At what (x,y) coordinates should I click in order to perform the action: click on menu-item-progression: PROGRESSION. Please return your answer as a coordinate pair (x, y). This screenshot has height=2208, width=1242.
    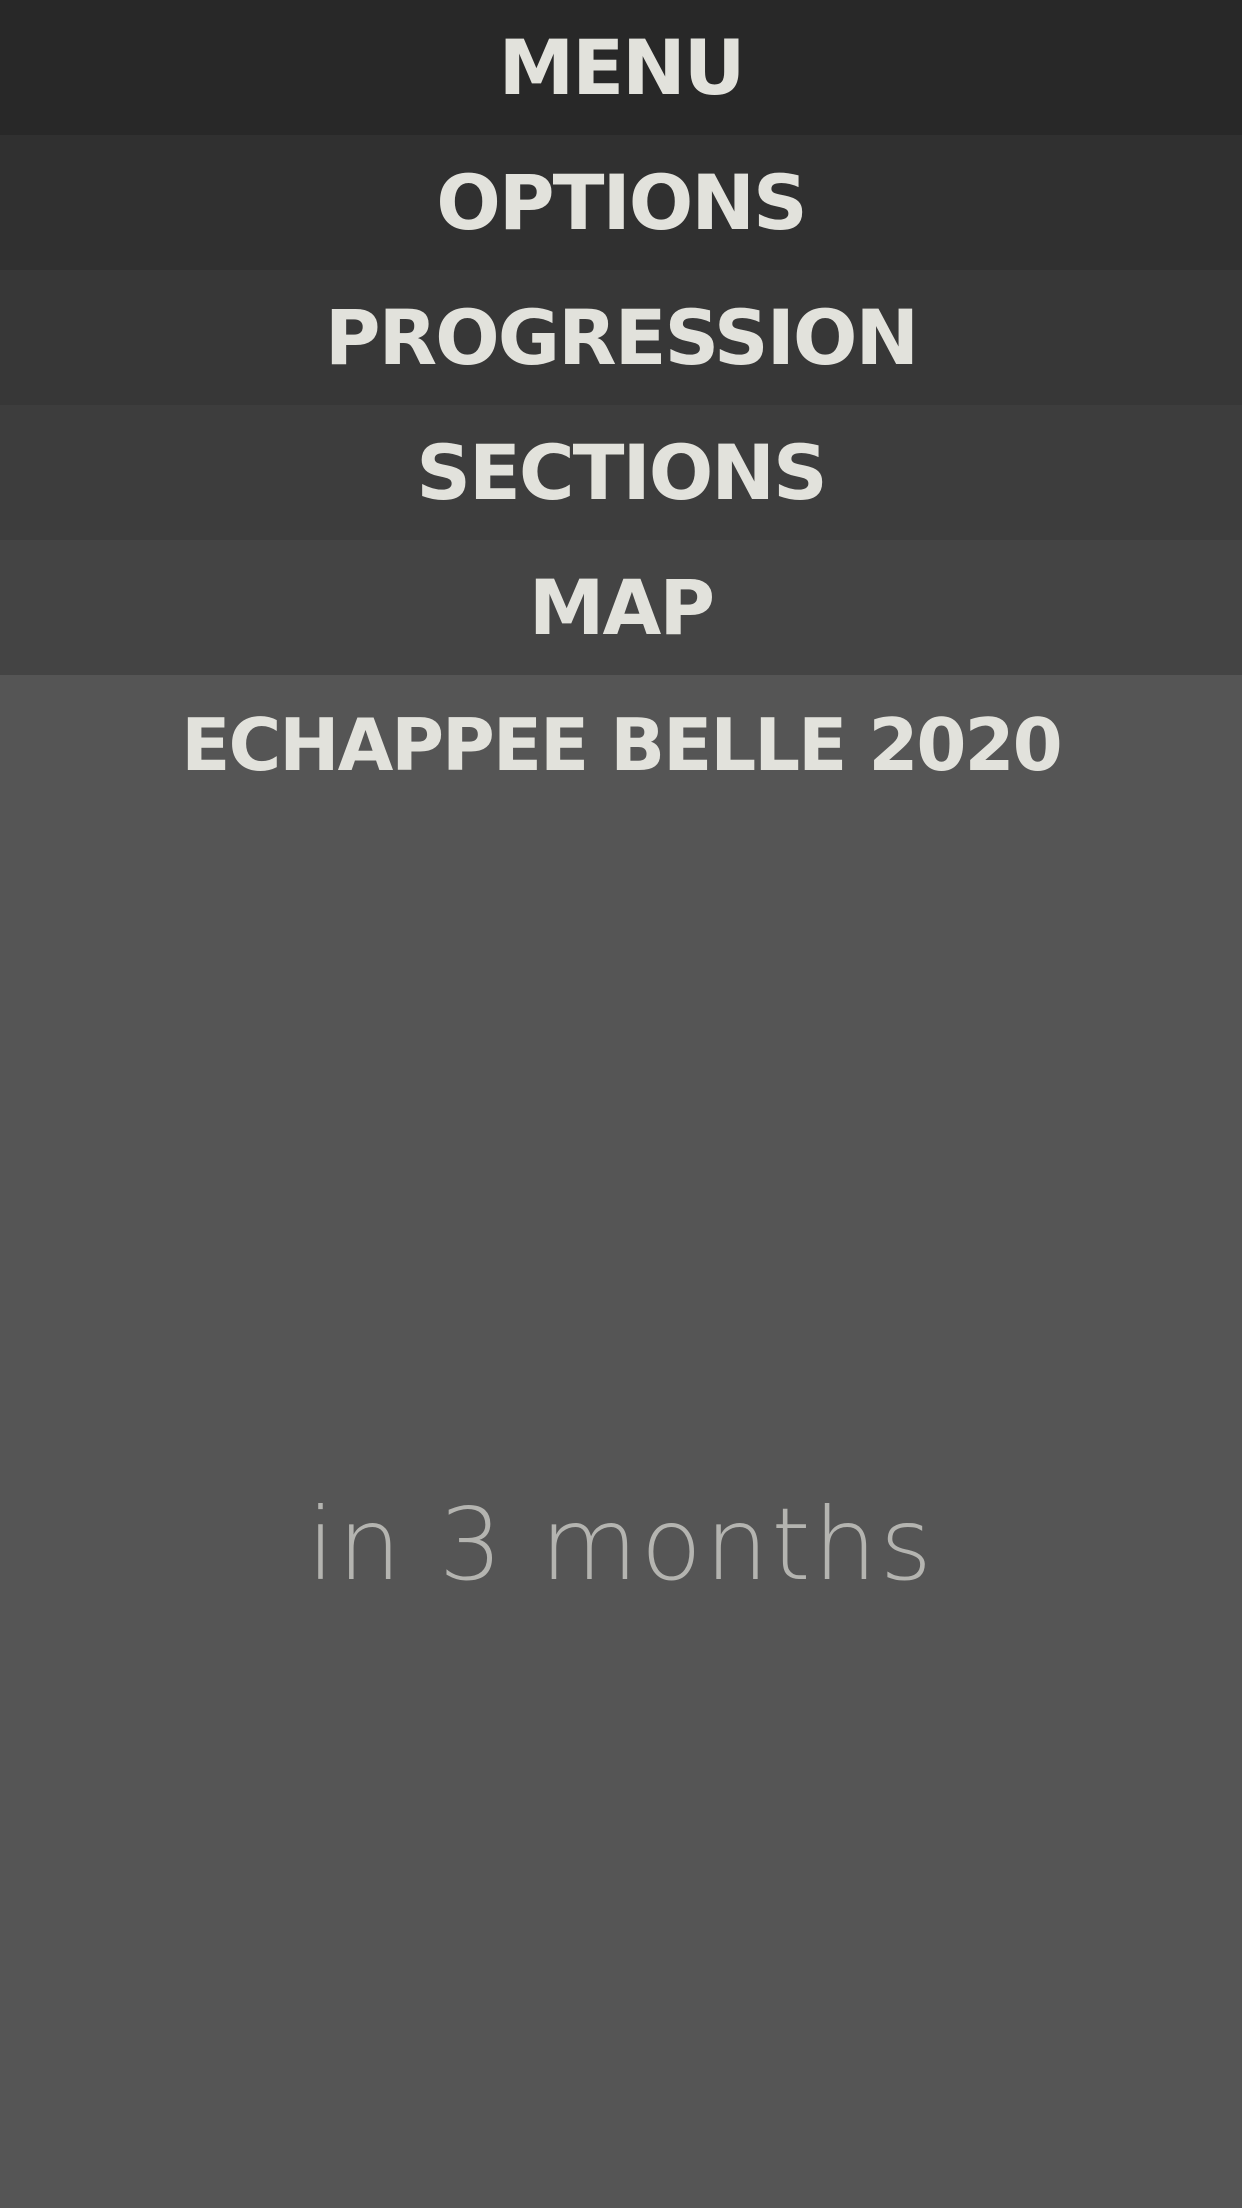
    Looking at the image, I should click on (621, 337).